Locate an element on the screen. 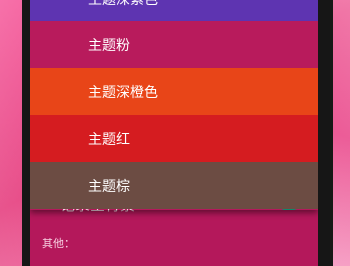 The height and width of the screenshot is (266, 350). menu-item-theme-deep-purple: 主题深紫色 is located at coordinates (174, 10).